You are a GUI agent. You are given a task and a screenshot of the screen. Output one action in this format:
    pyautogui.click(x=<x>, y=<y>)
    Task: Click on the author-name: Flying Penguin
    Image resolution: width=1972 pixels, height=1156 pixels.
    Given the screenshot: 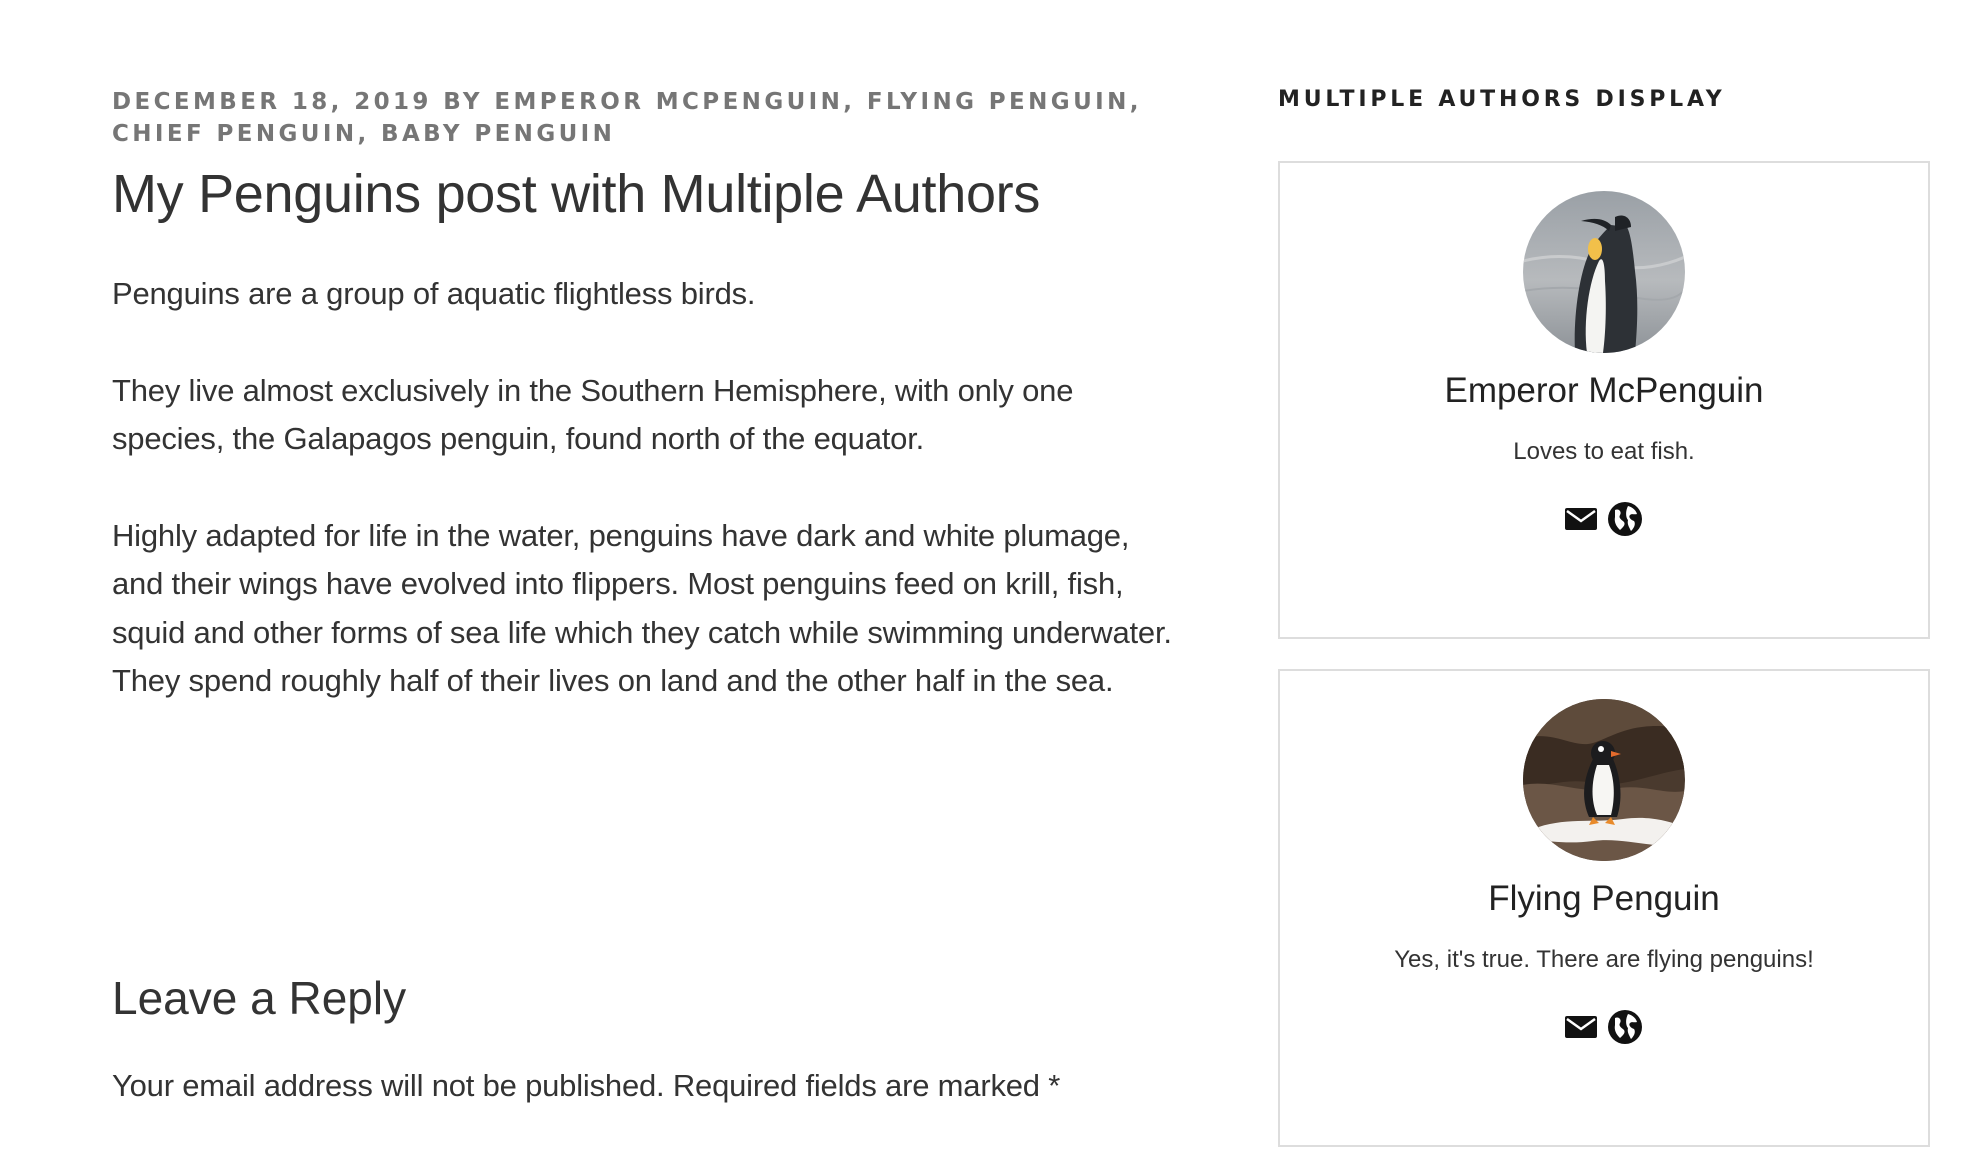 What is the action you would take?
    pyautogui.click(x=1604, y=899)
    